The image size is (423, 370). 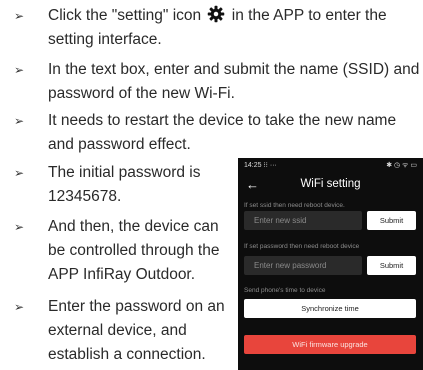 What do you see at coordinates (260, 165) in the screenshot?
I see `status-time: 14:25 ⁝⁝ ···` at bounding box center [260, 165].